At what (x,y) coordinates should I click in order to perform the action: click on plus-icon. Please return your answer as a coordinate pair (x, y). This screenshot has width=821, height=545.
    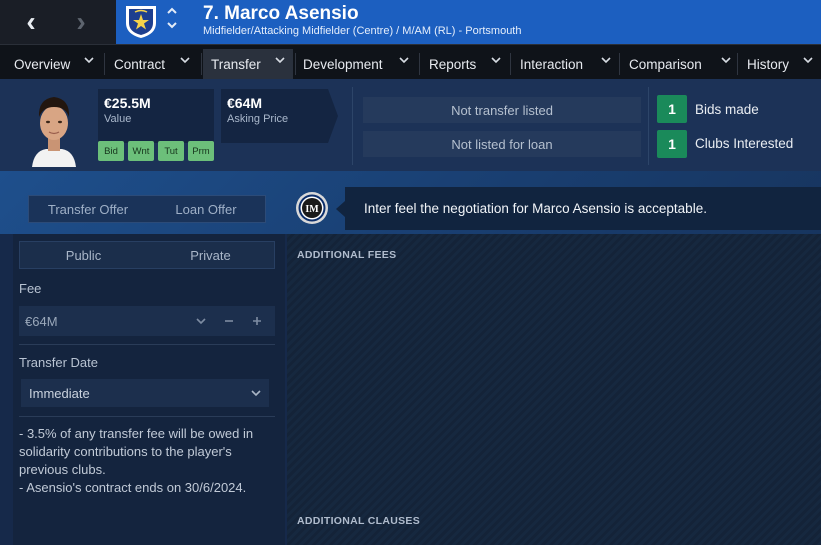
    Looking at the image, I should click on (257, 321).